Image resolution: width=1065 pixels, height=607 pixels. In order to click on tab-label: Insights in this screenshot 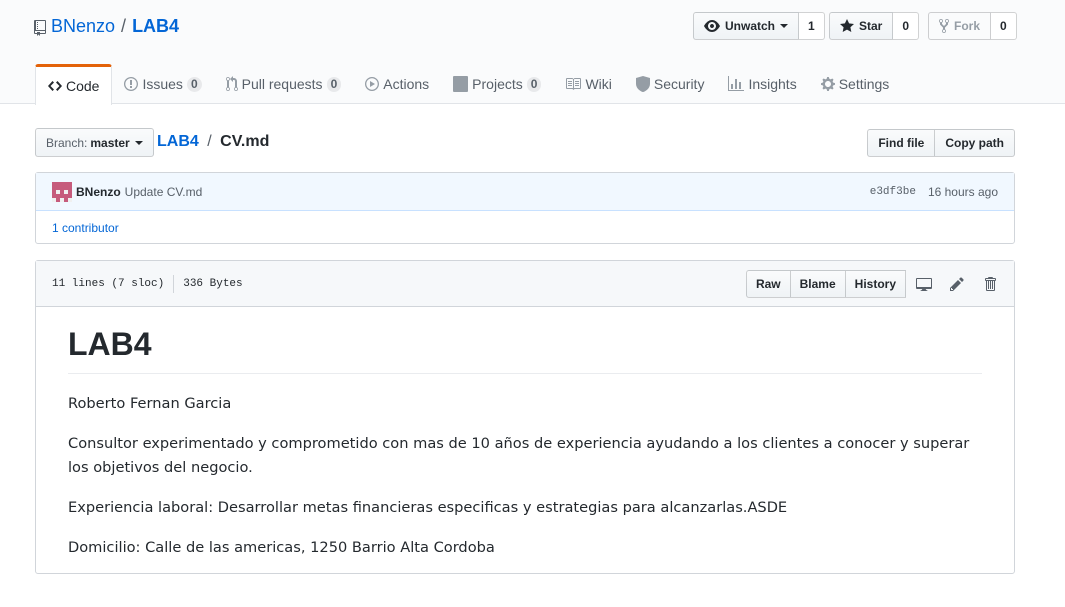, I will do `click(772, 84)`.